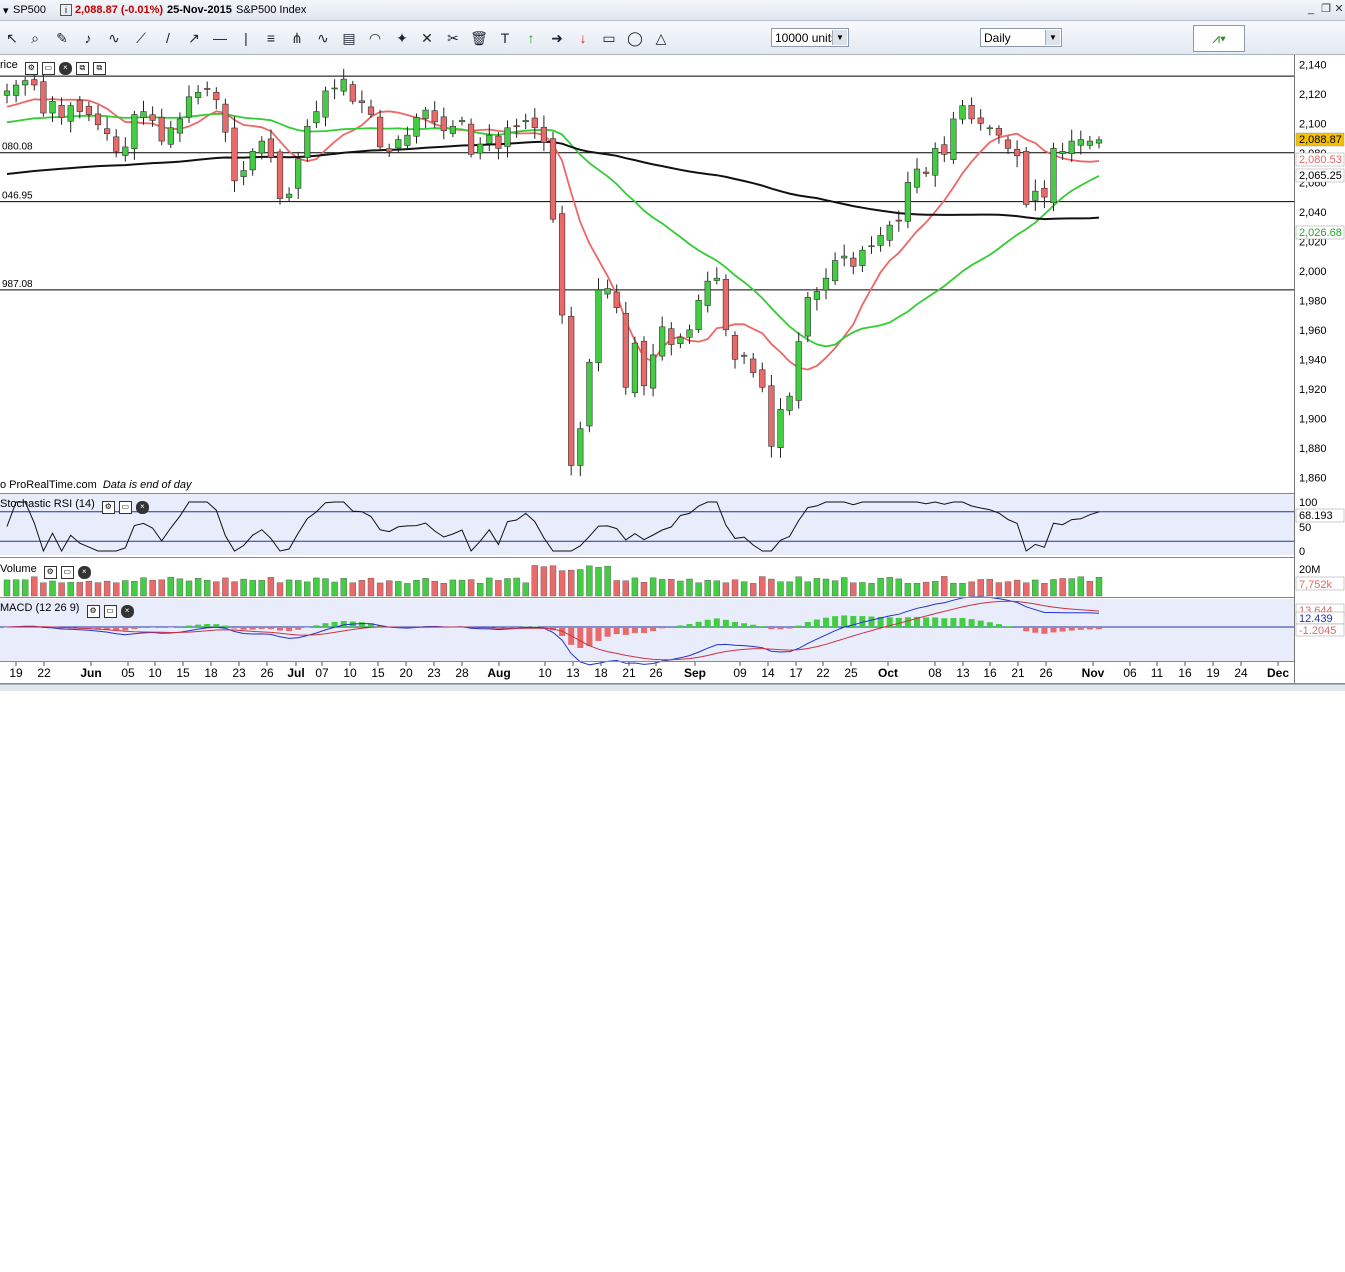 Image resolution: width=1345 pixels, height=1272 pixels. I want to click on pitchfork-icon: ⋔, so click(297, 38).